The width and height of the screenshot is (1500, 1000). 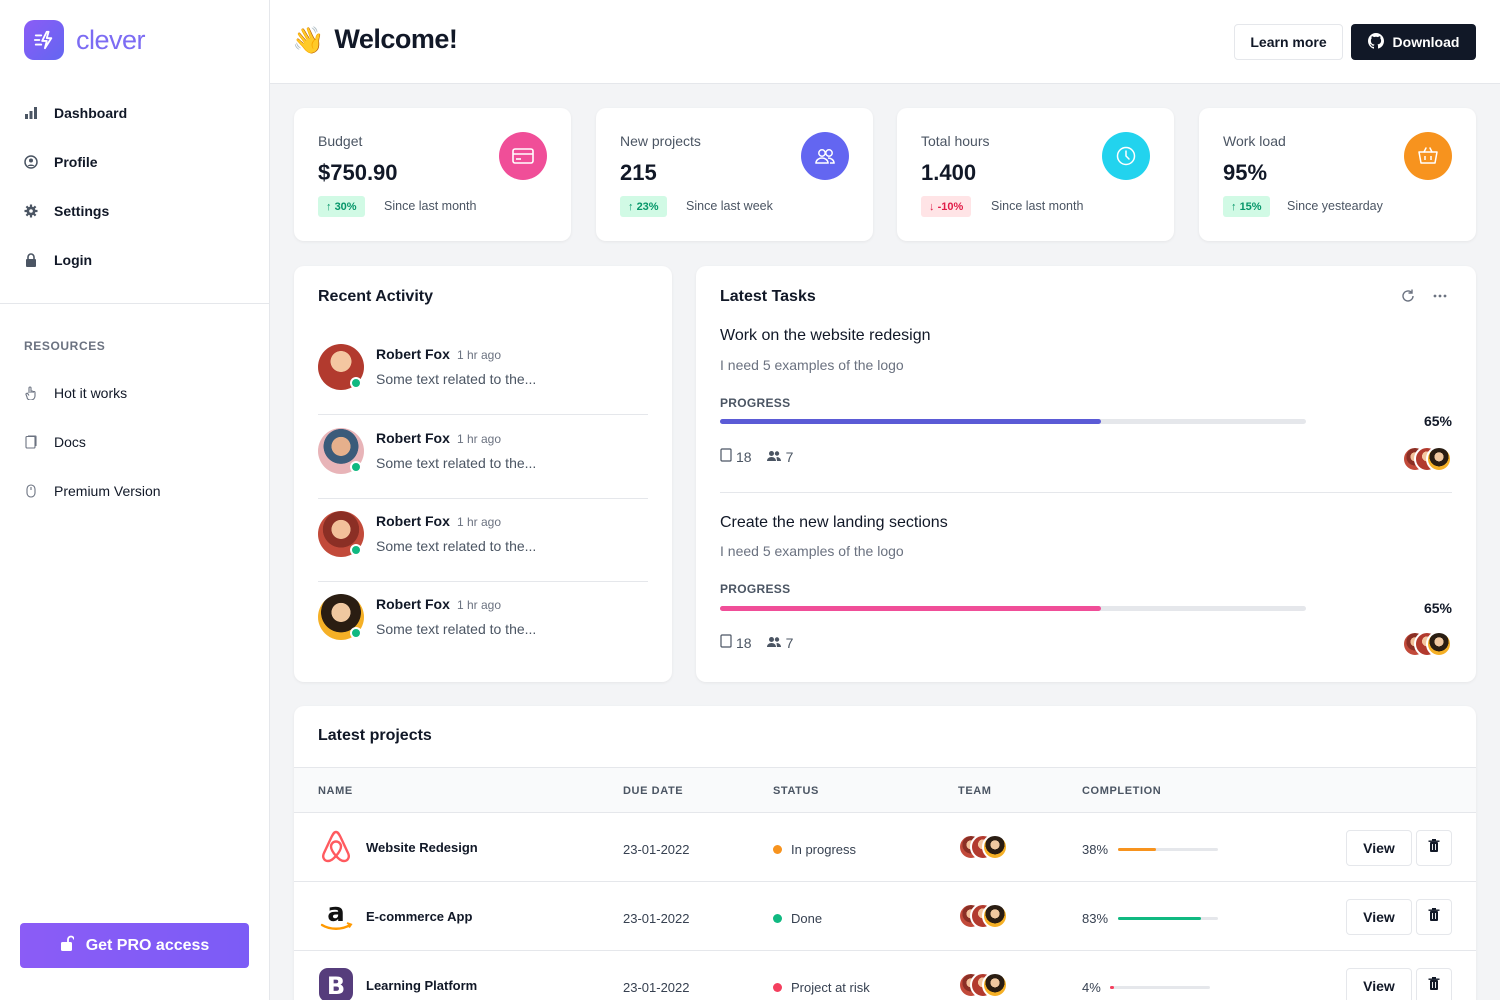 I want to click on stat-value: $750.90, so click(x=358, y=172).